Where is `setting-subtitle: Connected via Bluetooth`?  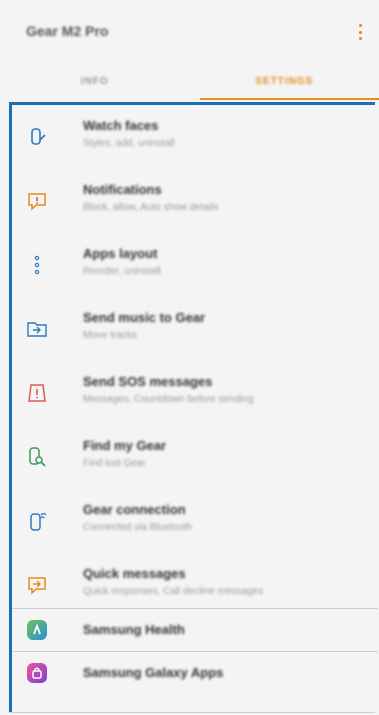 setting-subtitle: Connected via Bluetooth is located at coordinates (137, 527).